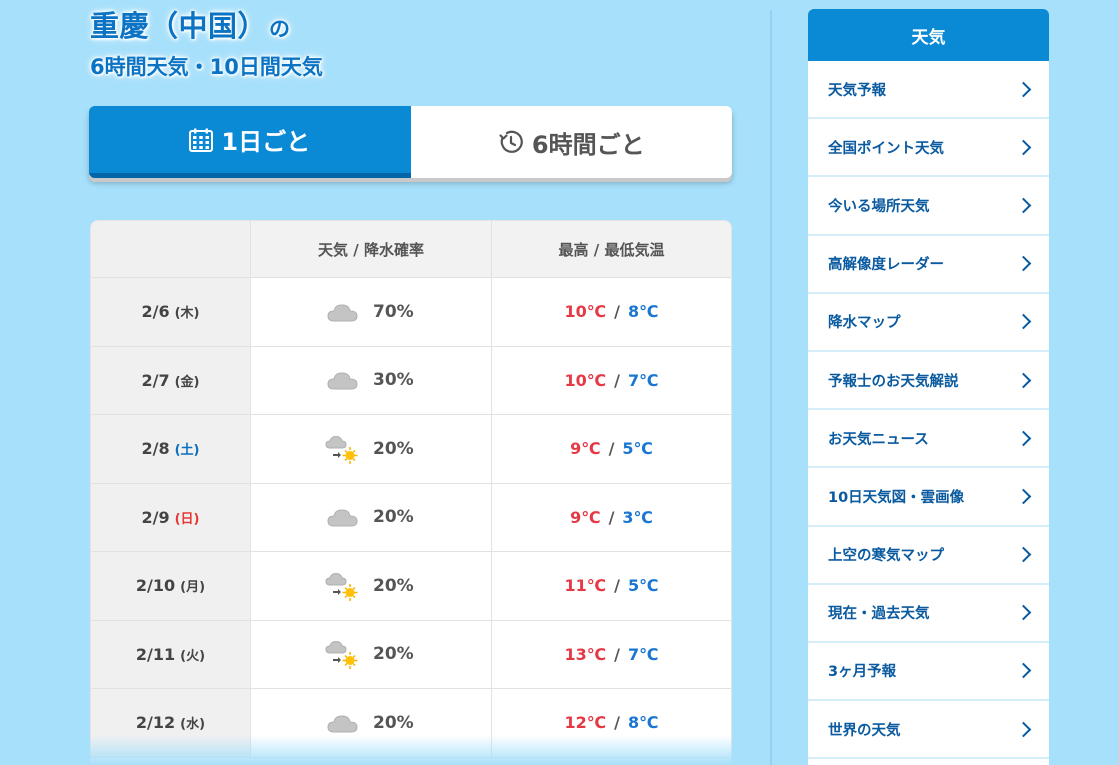 The image size is (1119, 765). Describe the element at coordinates (611, 381) in the screenshot. I see `row-temp-cell: 10℃ / 7℃` at that location.